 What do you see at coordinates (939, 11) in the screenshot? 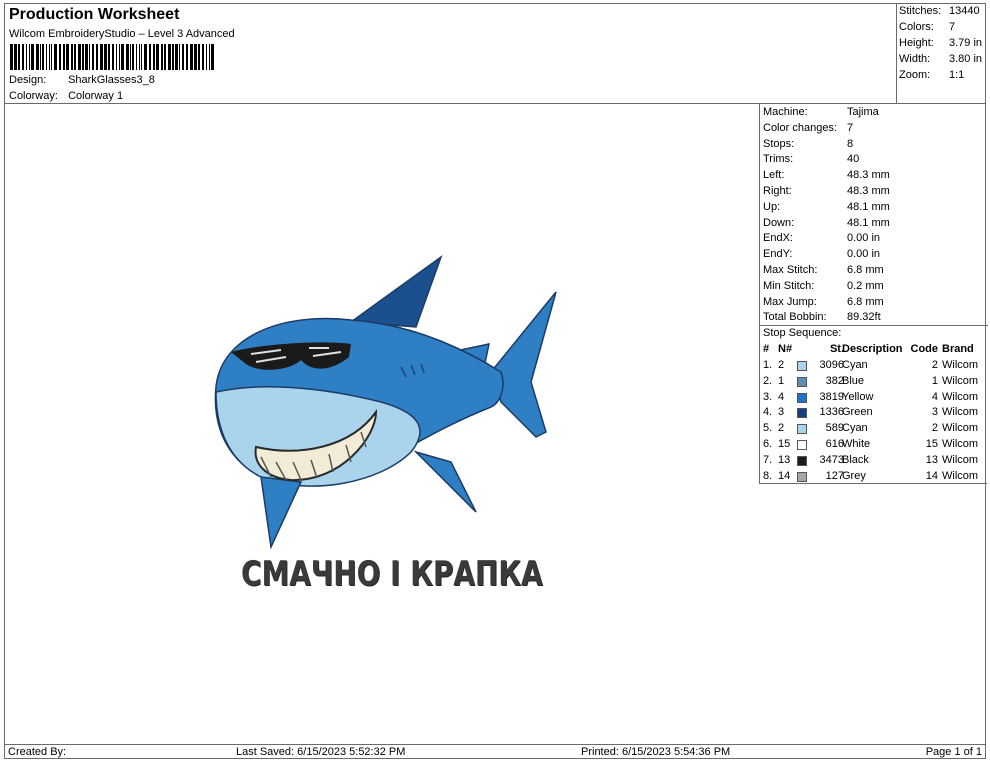
I see `stitches-row: Stitches: 13440` at bounding box center [939, 11].